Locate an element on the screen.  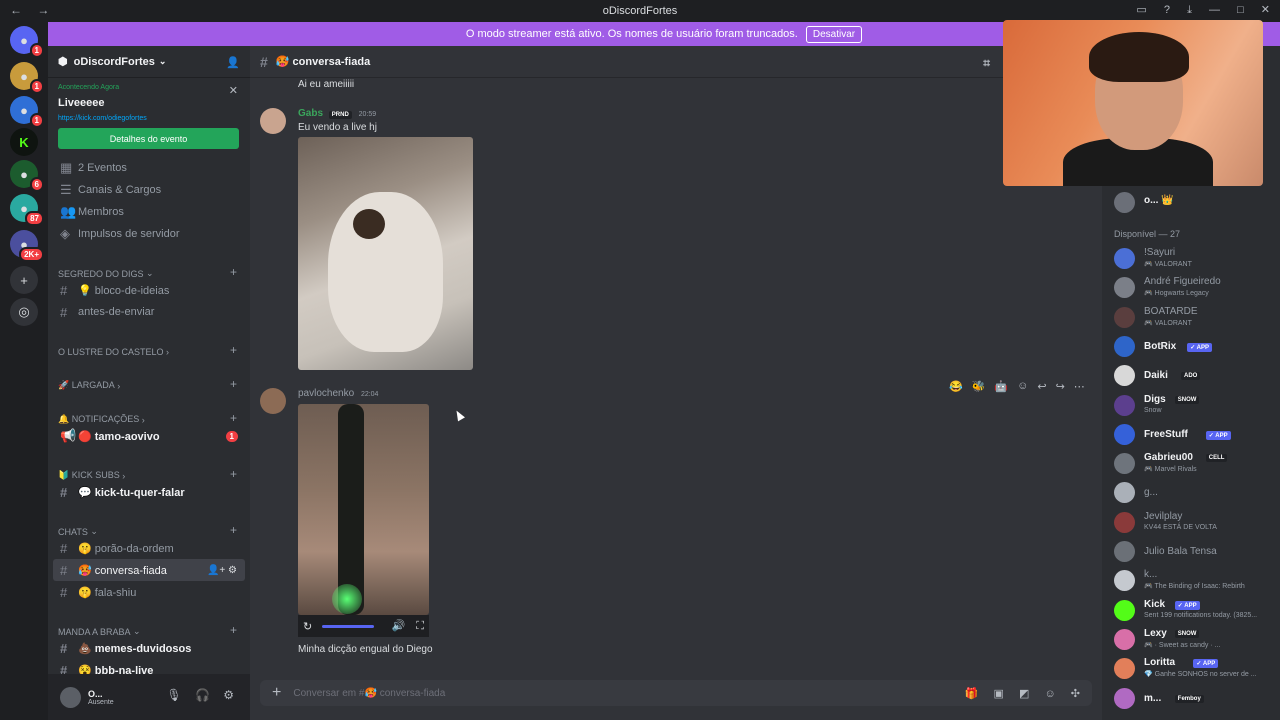
author-name: pavlochenko is located at coordinates (326, 393).